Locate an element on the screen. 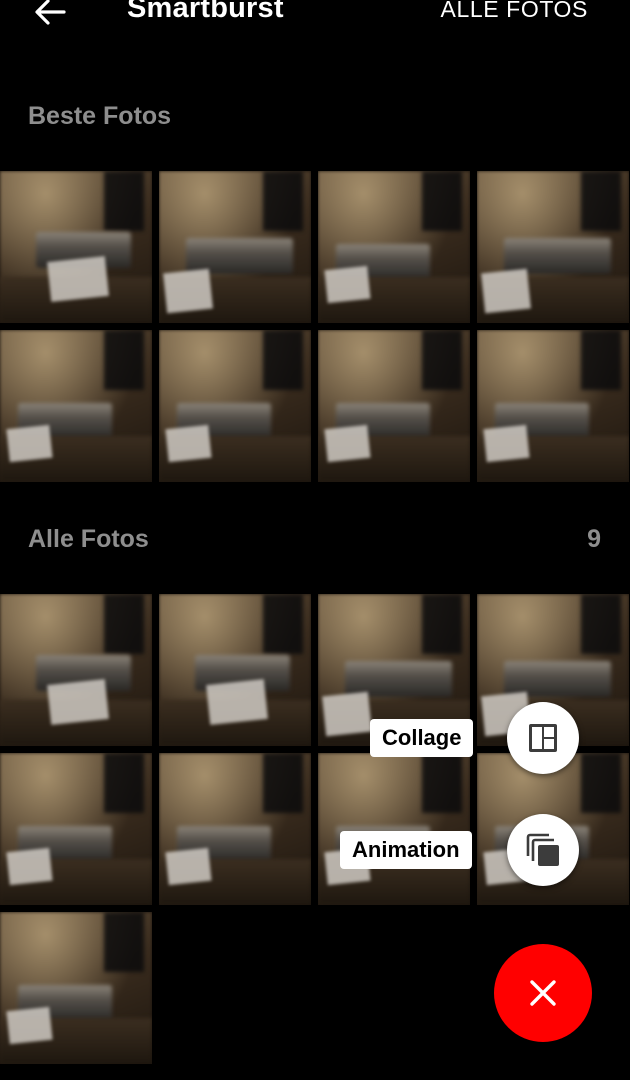 This screenshot has width=630, height=1080. app-bar: Smartburst ALLE FOTOS is located at coordinates (315, 20).